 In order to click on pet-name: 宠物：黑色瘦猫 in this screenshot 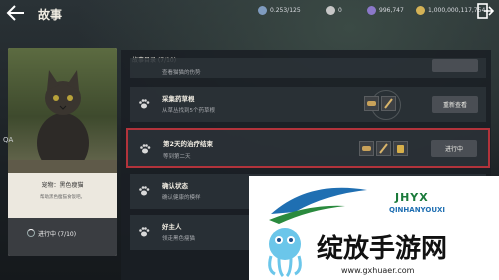, I will do `click(62, 185)`.